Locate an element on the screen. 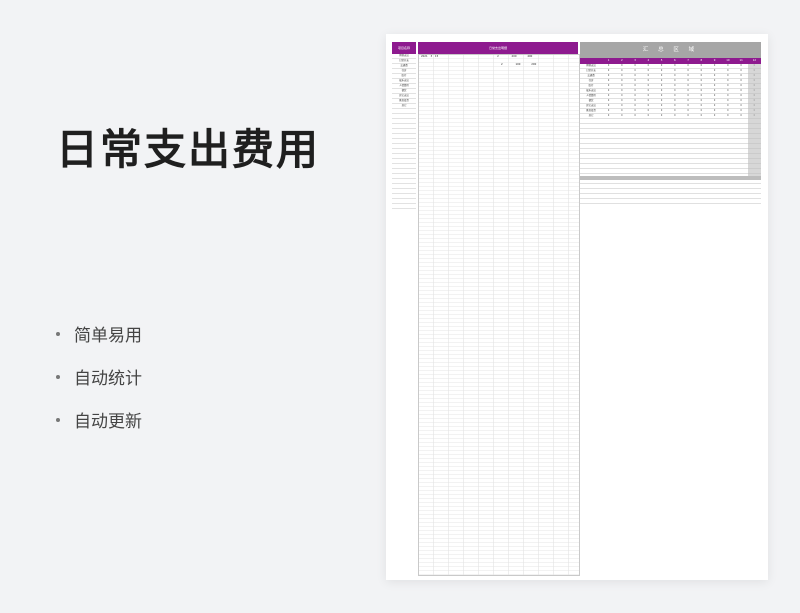 The height and width of the screenshot is (613, 800). summary-empty-row is located at coordinates (670, 201).